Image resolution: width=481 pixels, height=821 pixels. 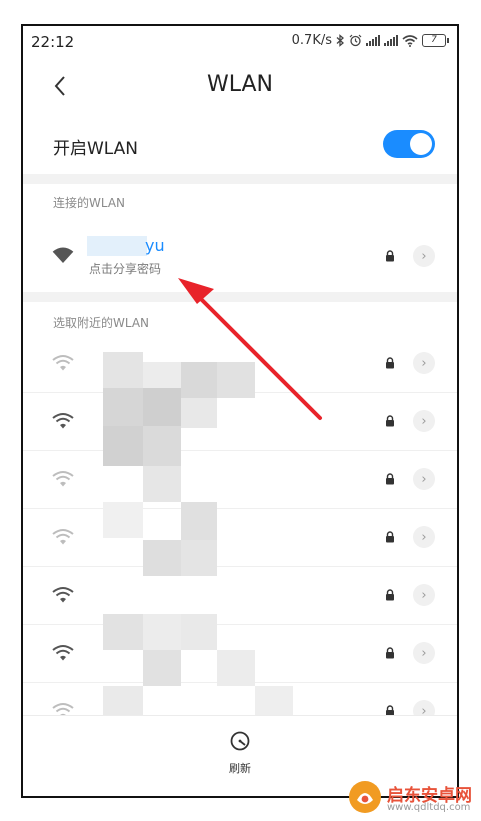 I want to click on status-bar: 22:12 0.7K/s 7, so click(x=240, y=42).